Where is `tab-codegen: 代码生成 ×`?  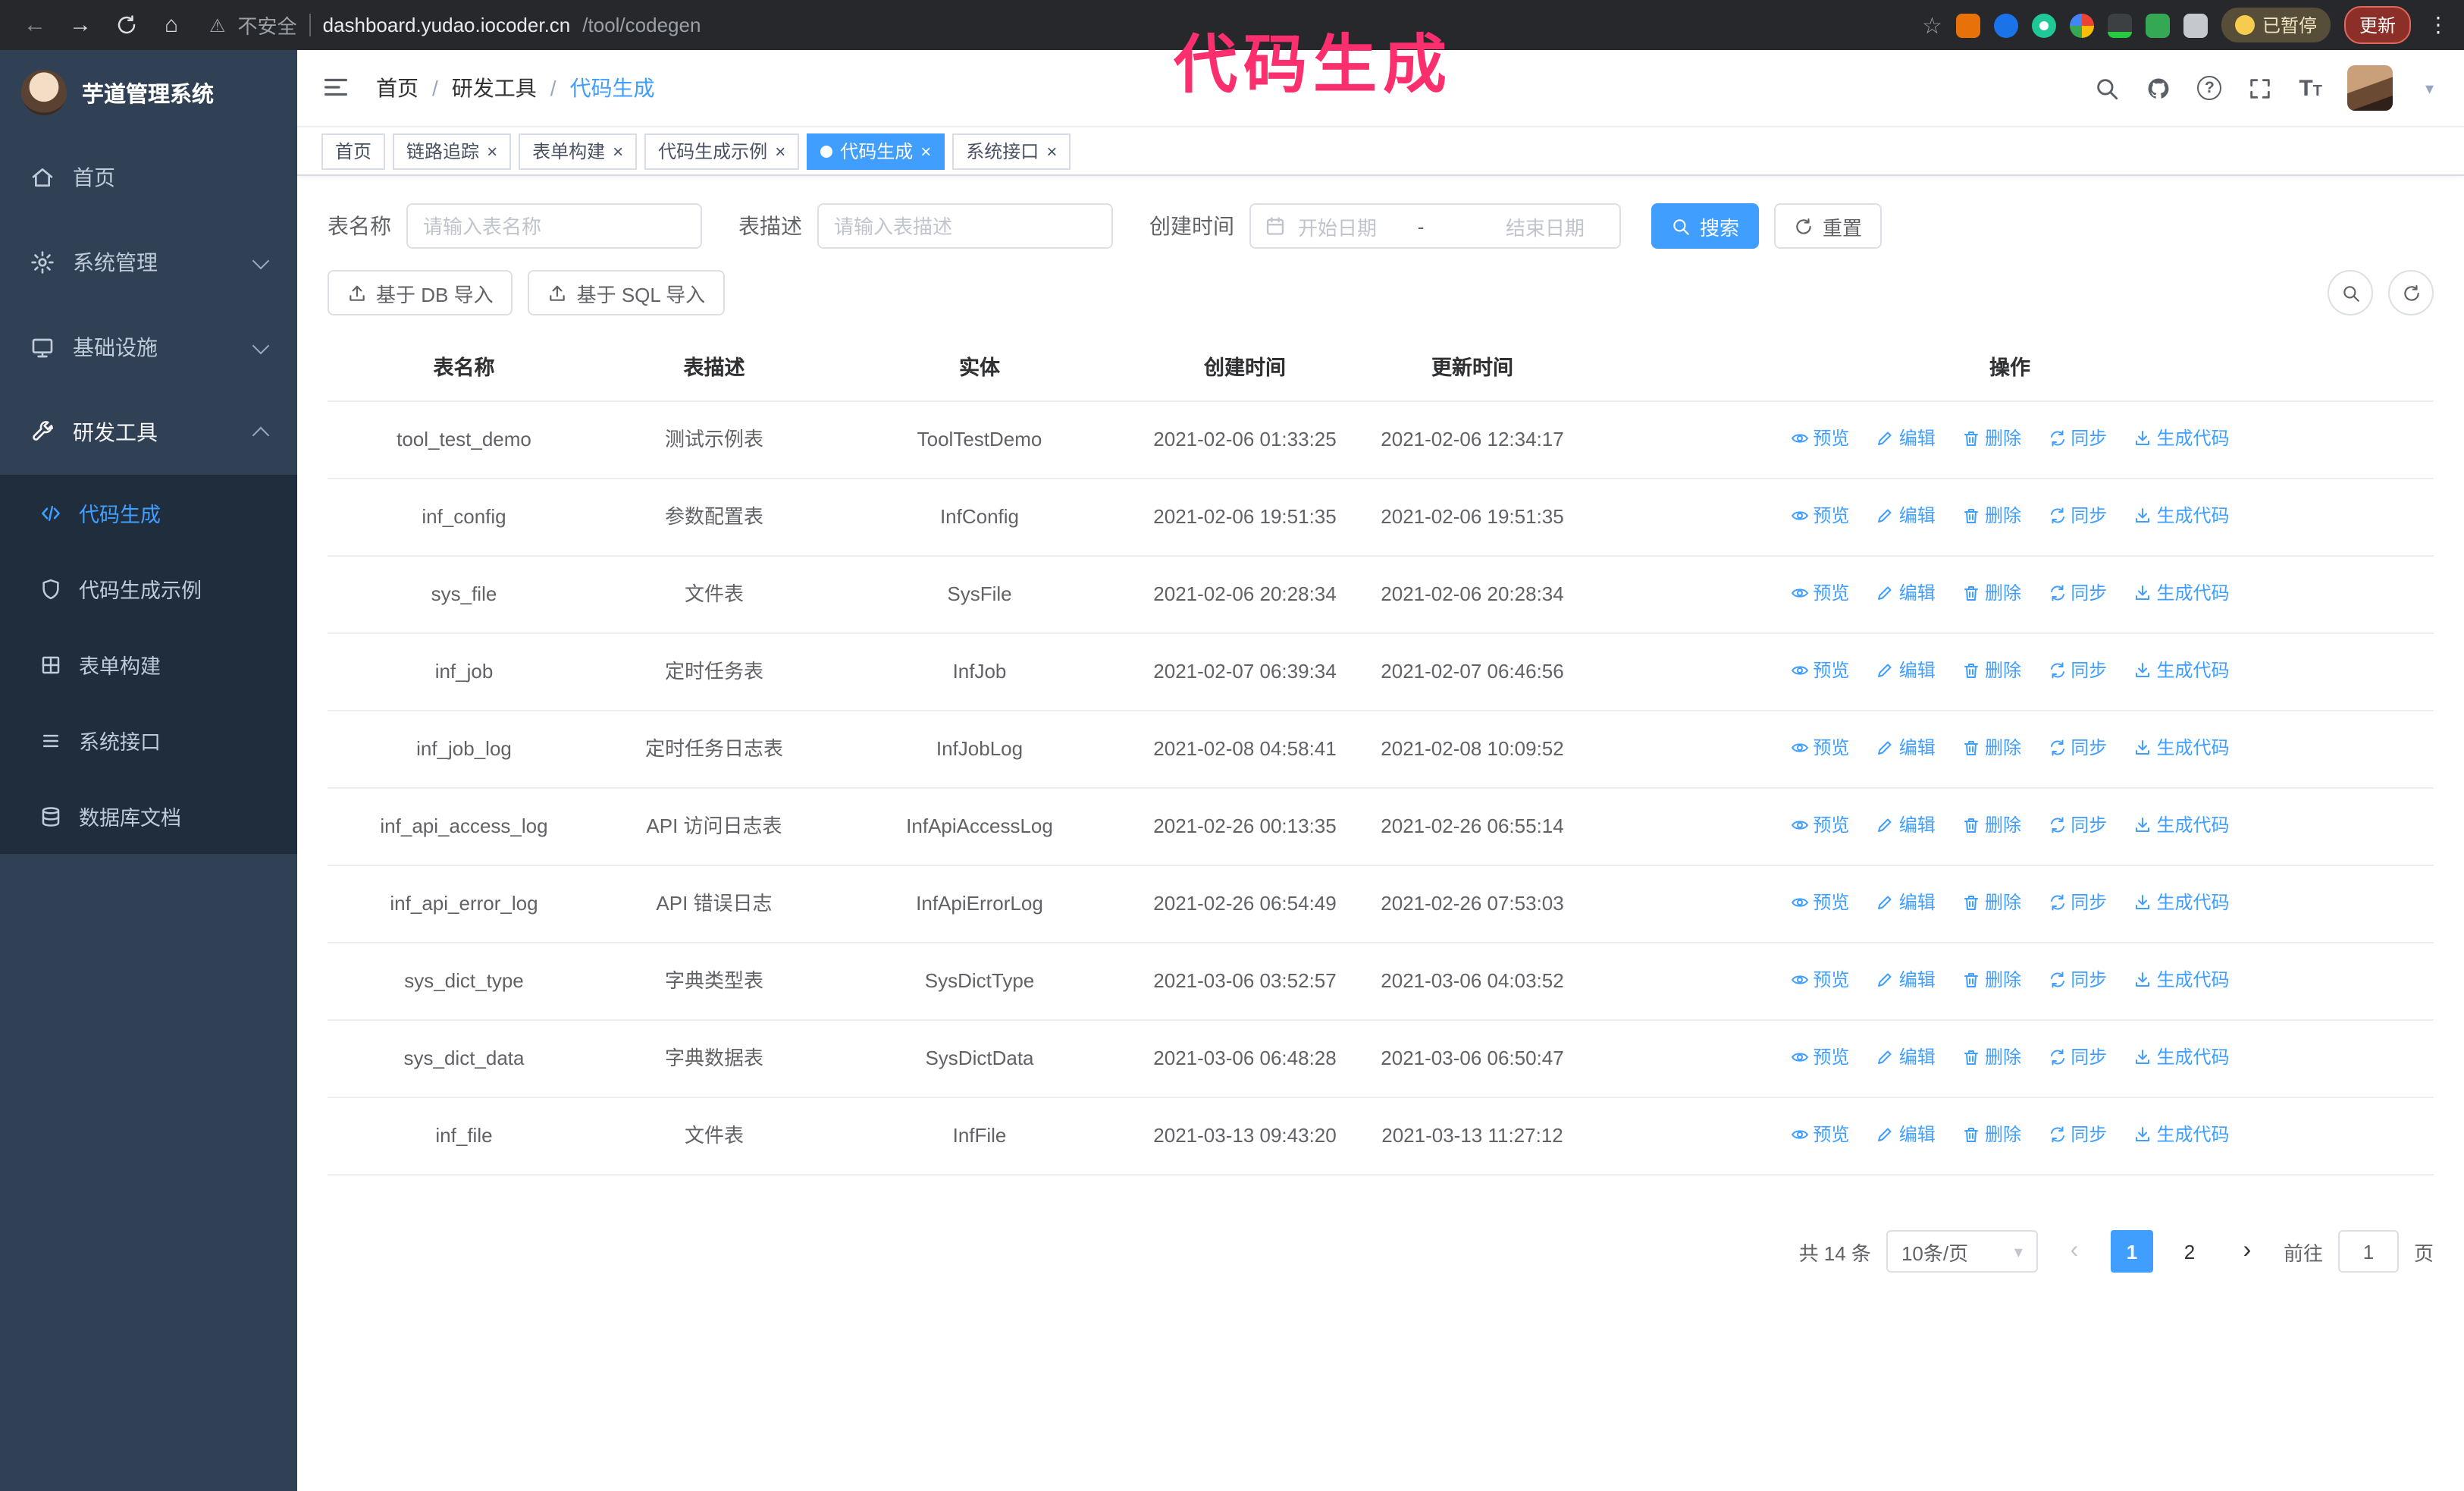
tab-codegen: 代码生成 × is located at coordinates (876, 151).